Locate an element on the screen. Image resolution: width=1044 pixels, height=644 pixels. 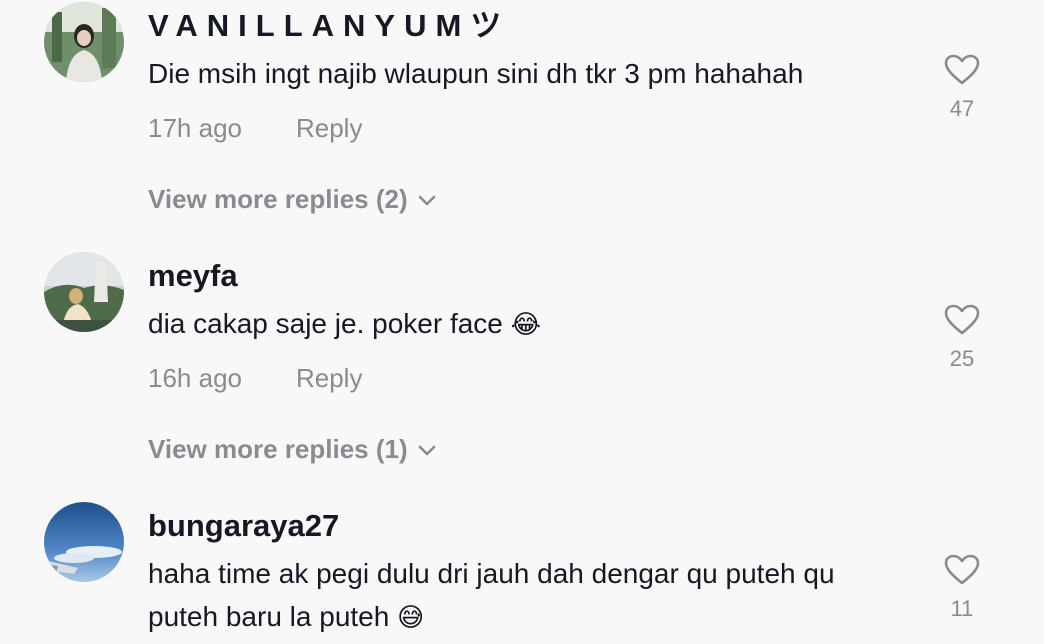
emoji: 😂 is located at coordinates (526, 324).